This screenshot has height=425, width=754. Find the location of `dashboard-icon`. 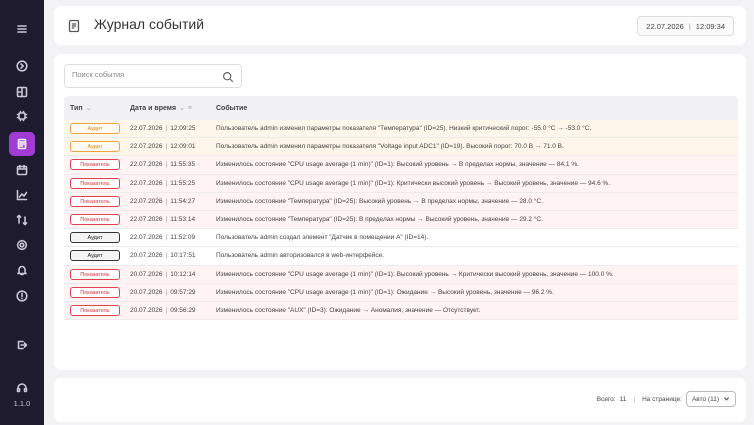

dashboard-icon is located at coordinates (22, 92).